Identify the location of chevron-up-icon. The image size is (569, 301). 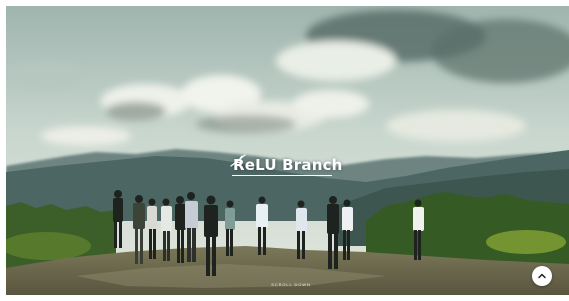
(542, 276).